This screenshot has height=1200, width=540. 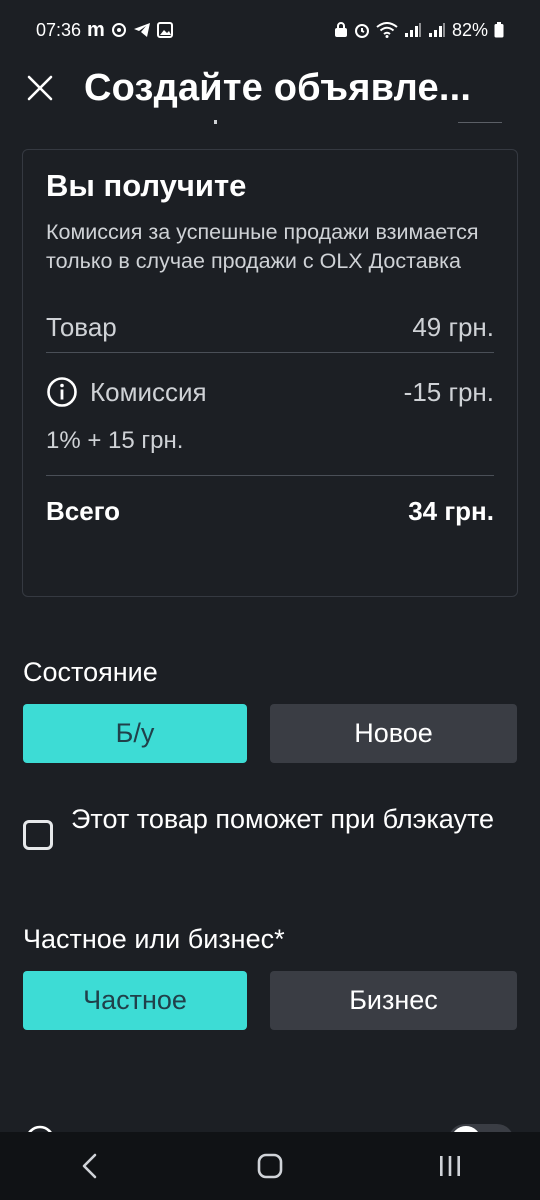 I want to click on blackout-checkbox-label: Этот товар поможет при блэкауте, so click(x=283, y=819).